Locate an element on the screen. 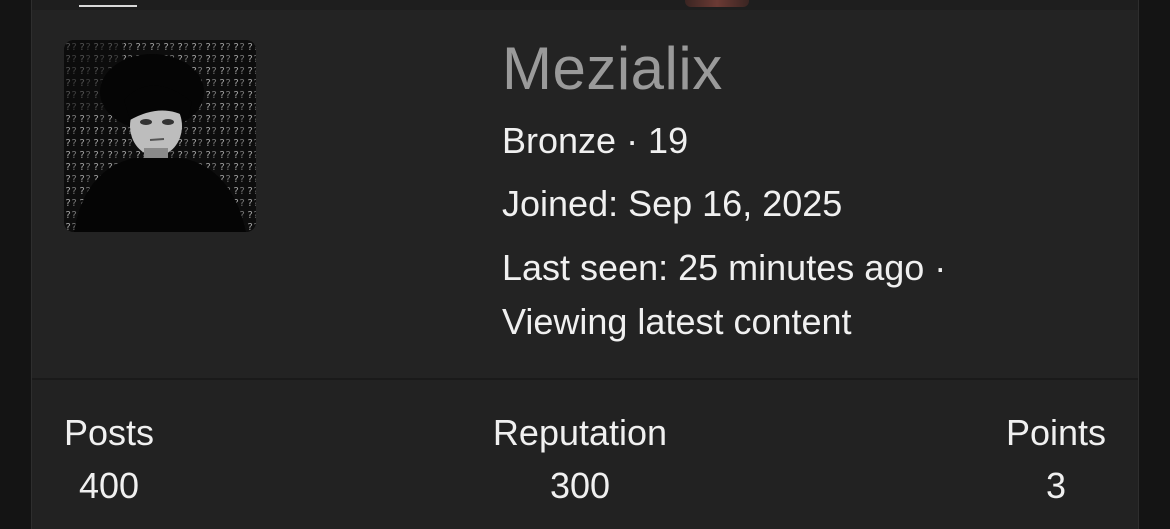 The height and width of the screenshot is (529, 1170). stat-points: Points 3 is located at coordinates (1056, 459).